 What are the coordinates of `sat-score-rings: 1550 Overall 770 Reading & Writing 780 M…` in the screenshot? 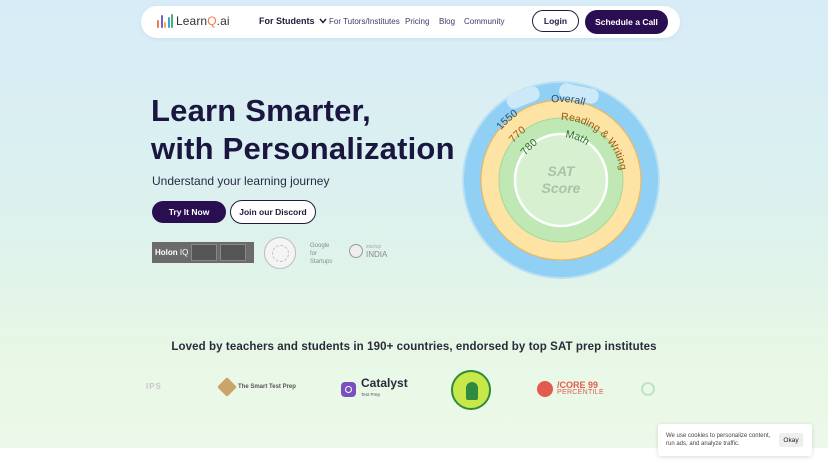 It's located at (561, 180).